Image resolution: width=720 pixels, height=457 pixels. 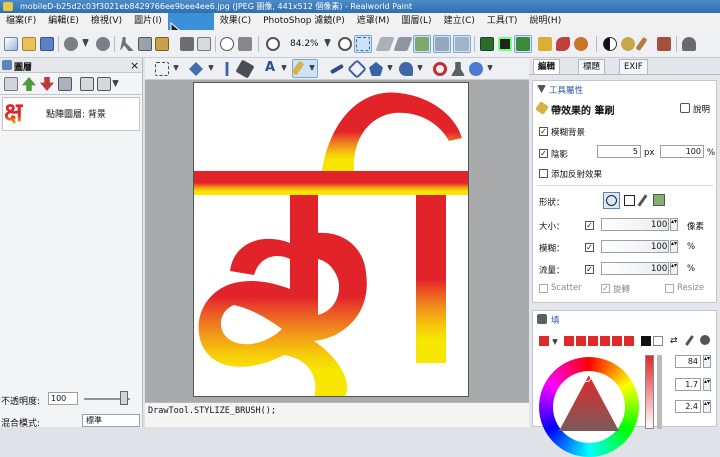 What do you see at coordinates (610, 44) in the screenshot?
I see `contrast-icon` at bounding box center [610, 44].